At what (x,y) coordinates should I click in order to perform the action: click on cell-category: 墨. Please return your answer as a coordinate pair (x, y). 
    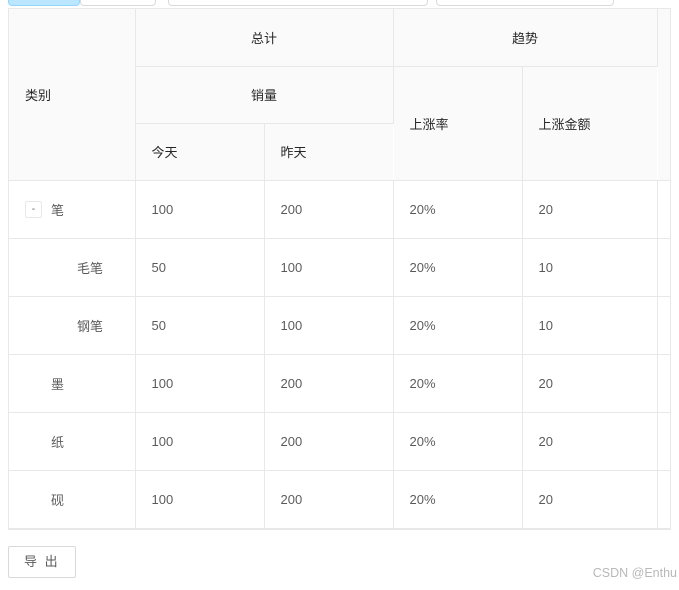
    Looking at the image, I should click on (72, 383).